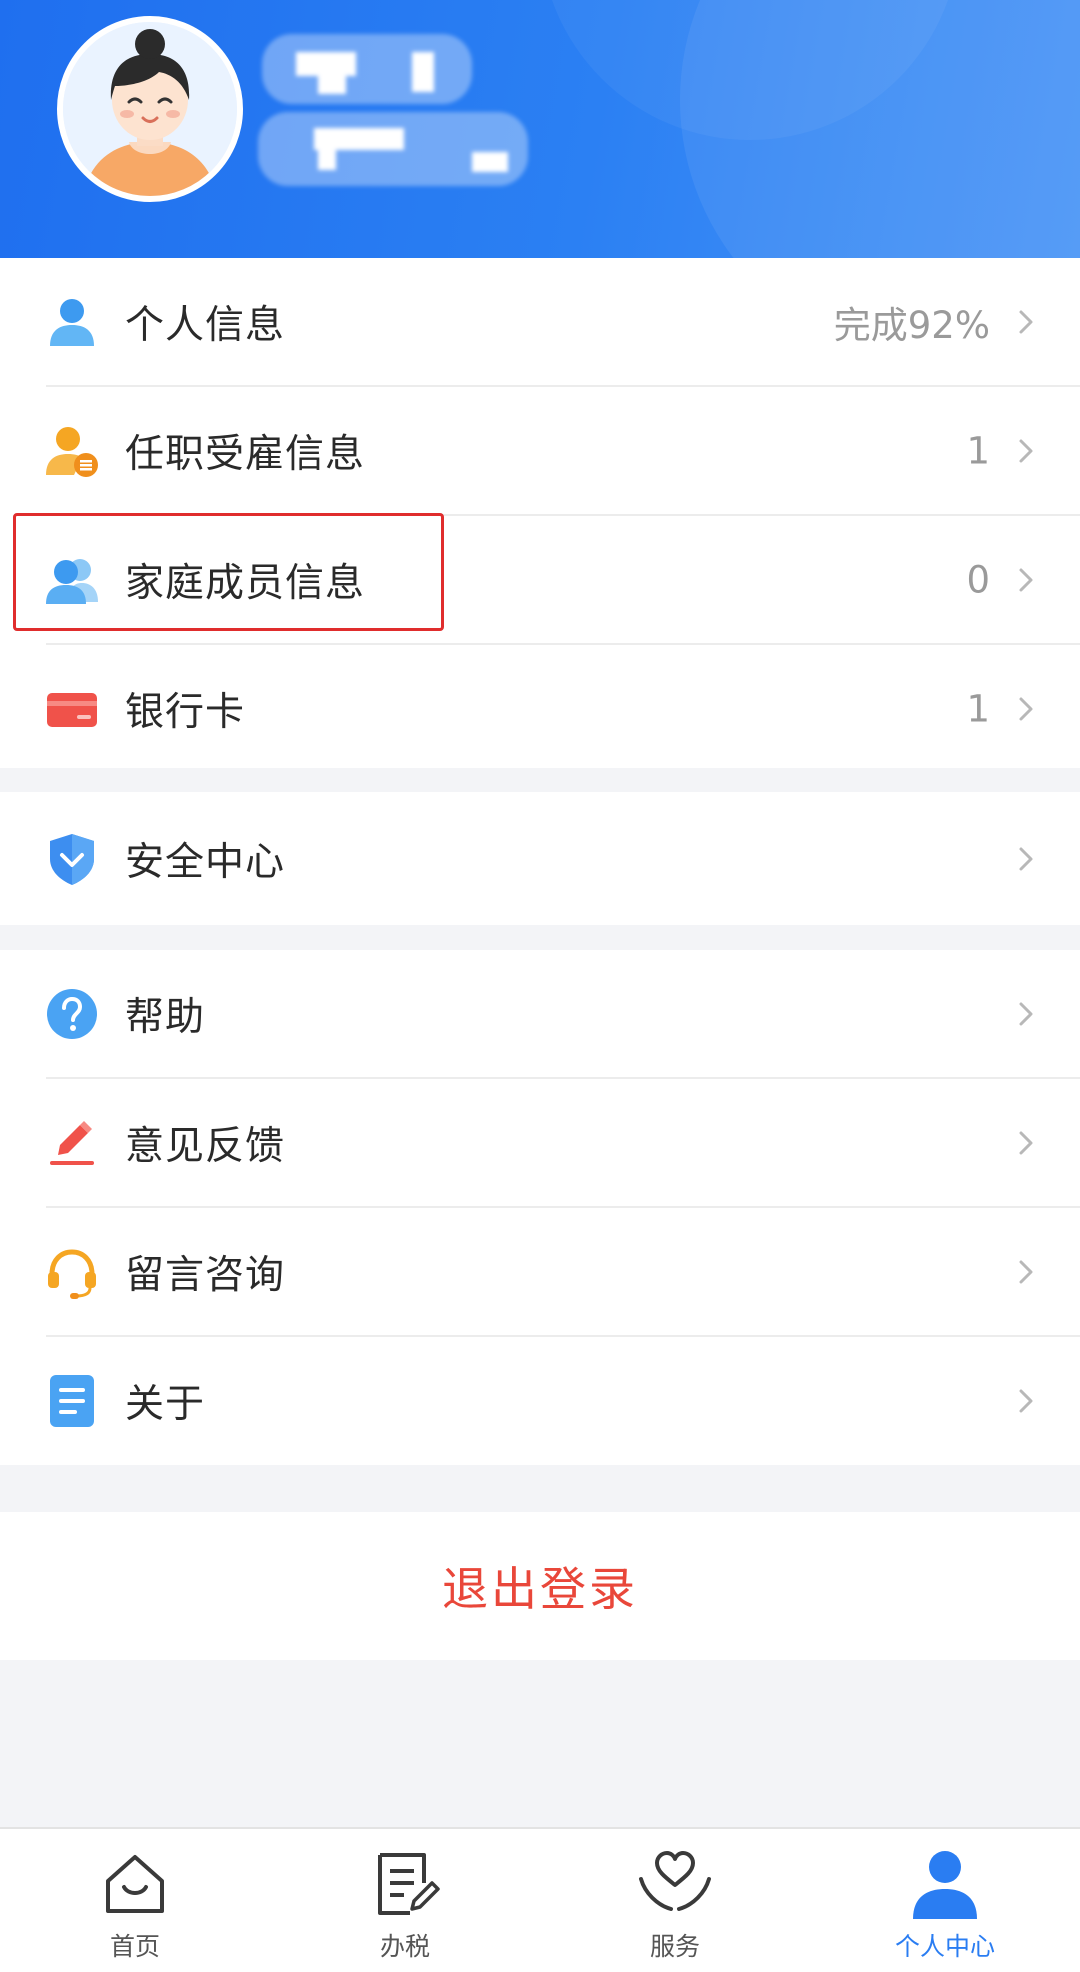 The width and height of the screenshot is (1080, 1972). Describe the element at coordinates (540, 450) in the screenshot. I see `menu-item-employment-info: 任职受雇信息 1` at that location.